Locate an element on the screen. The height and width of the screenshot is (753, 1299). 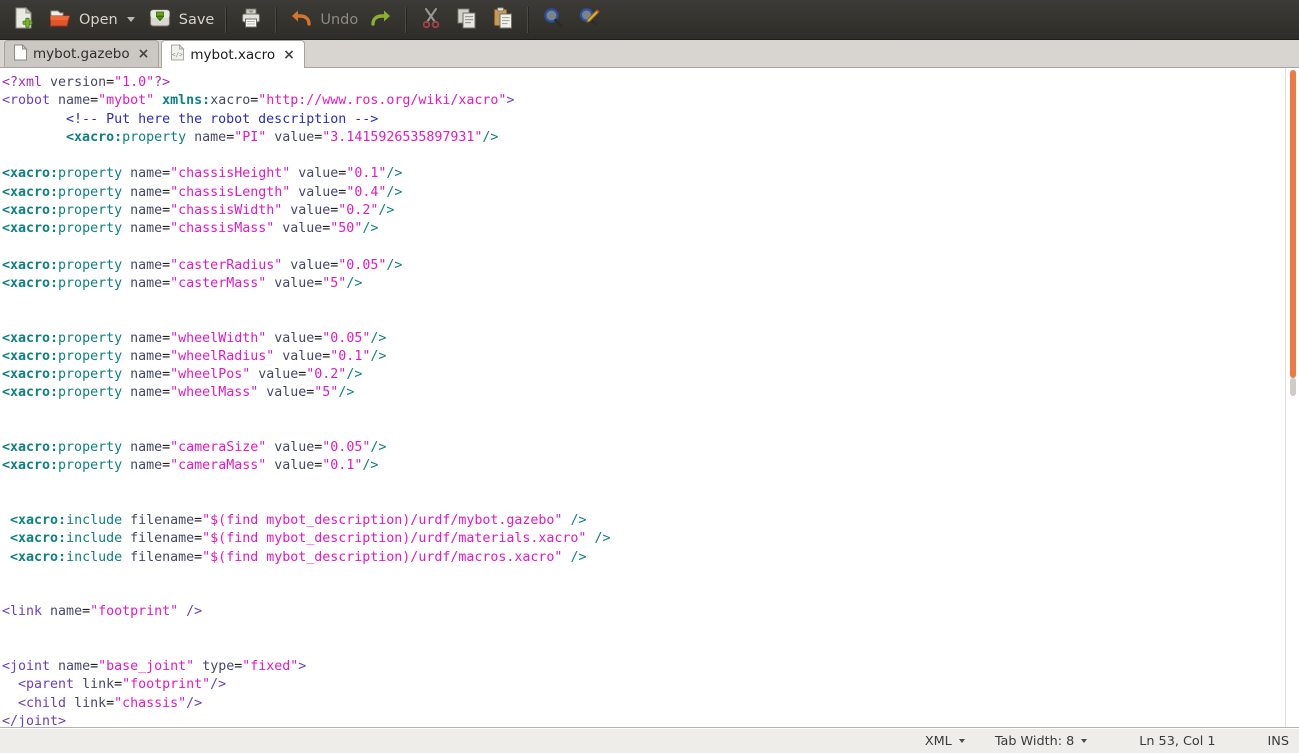
cursor-position-label: Ln 53, Col 1 is located at coordinates (1177, 741).